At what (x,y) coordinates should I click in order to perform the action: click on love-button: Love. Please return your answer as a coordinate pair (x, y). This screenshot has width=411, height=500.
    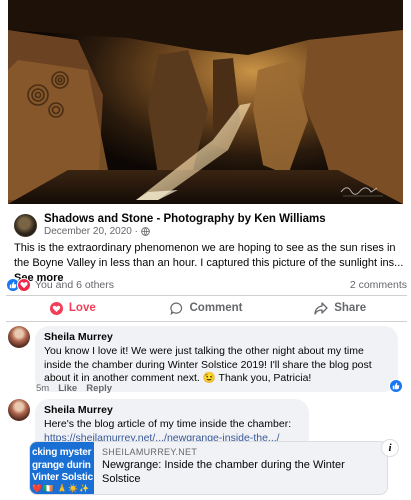
    Looking at the image, I should click on (73, 308).